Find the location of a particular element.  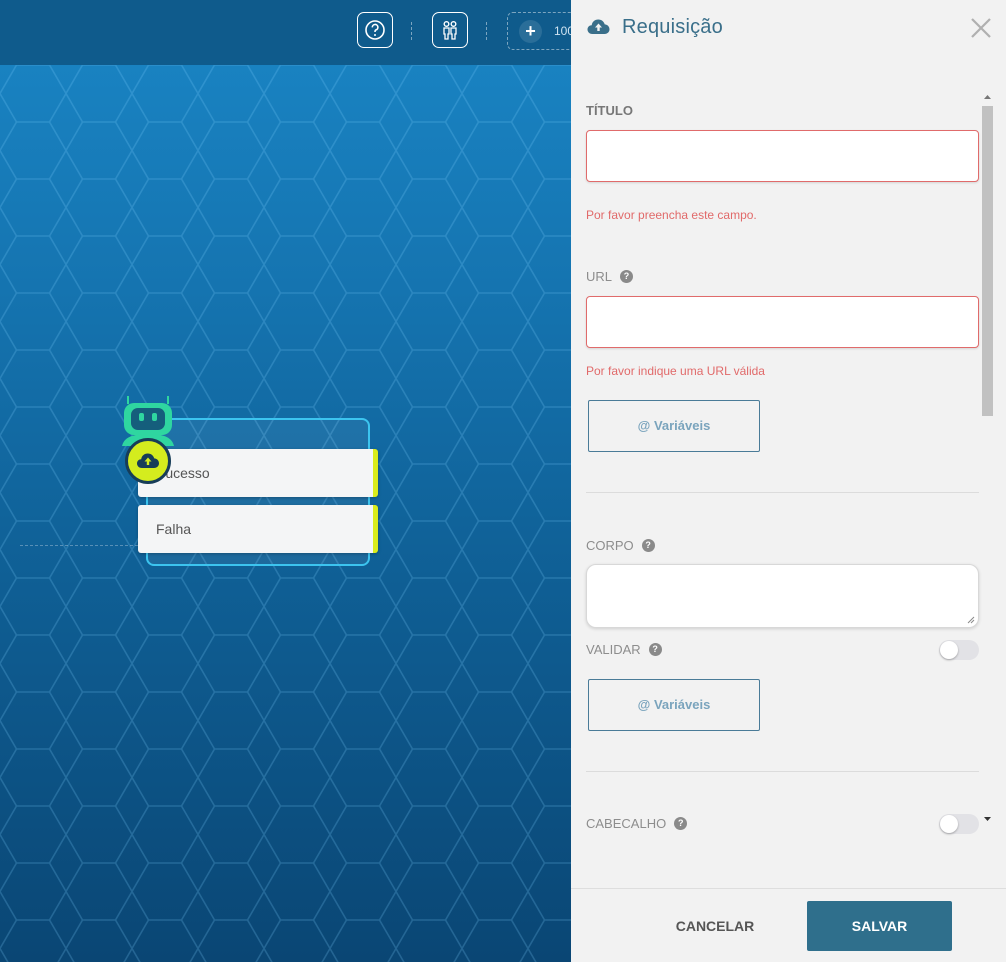

validar-label: VALIDAR ? is located at coordinates (624, 649).